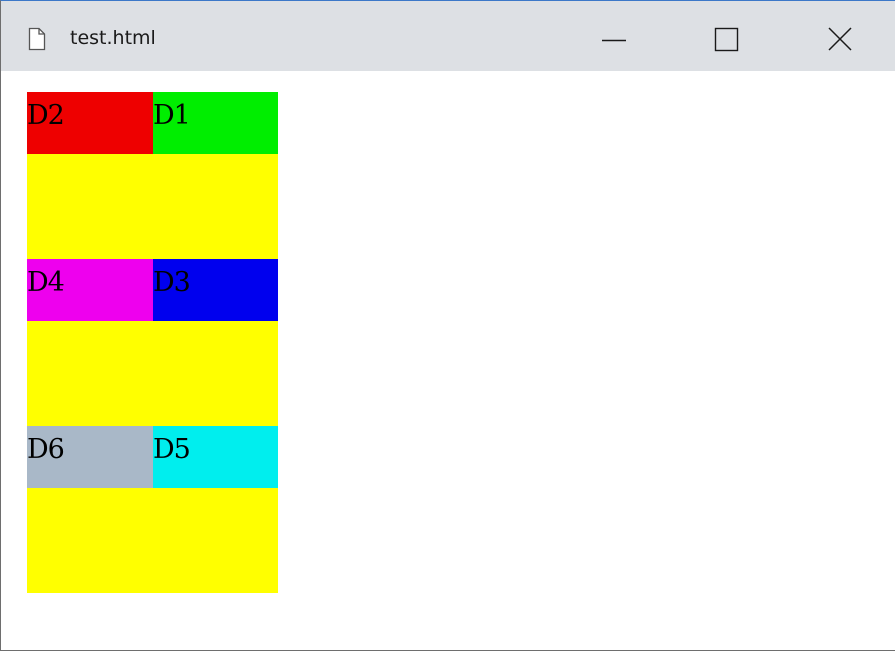 Image resolution: width=895 pixels, height=651 pixels. I want to click on box-d6: D6, so click(90, 457).